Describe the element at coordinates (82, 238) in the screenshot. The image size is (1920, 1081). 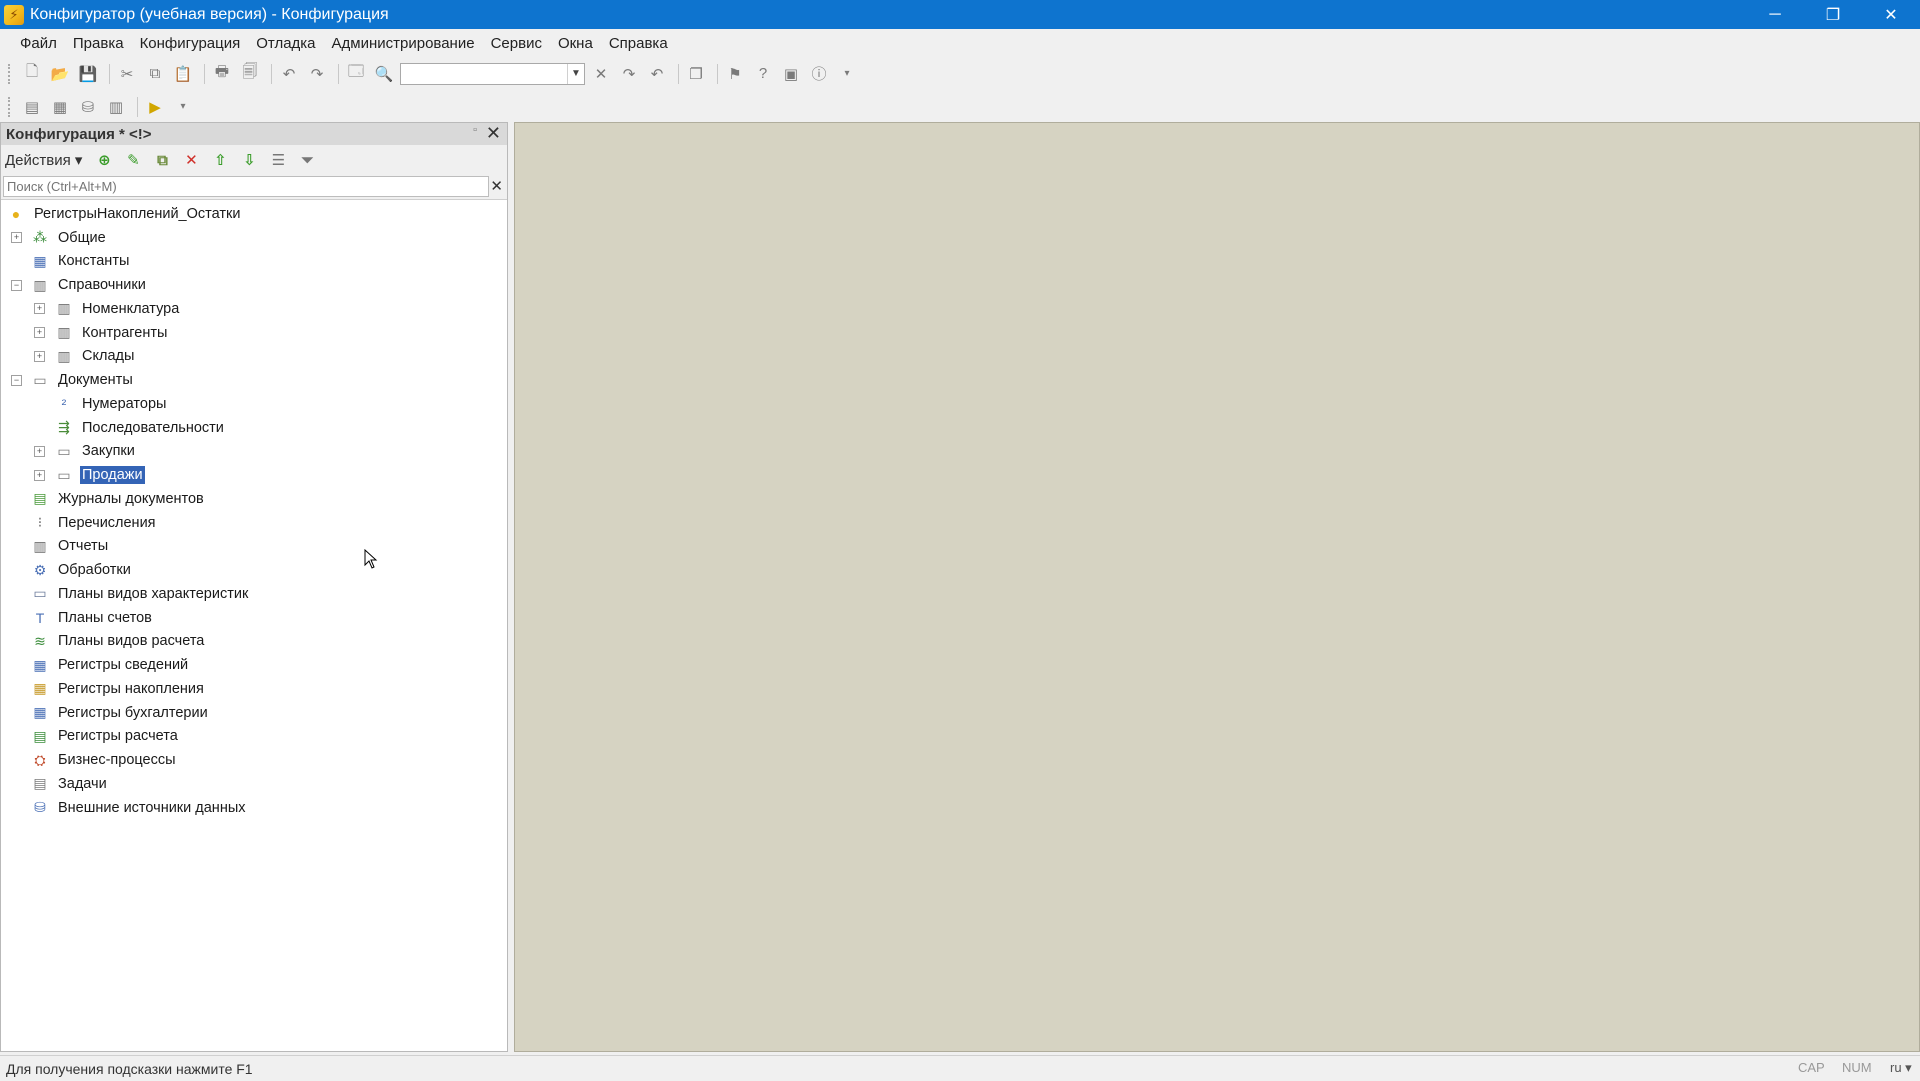
I see `tree-item-label: Общие` at that location.